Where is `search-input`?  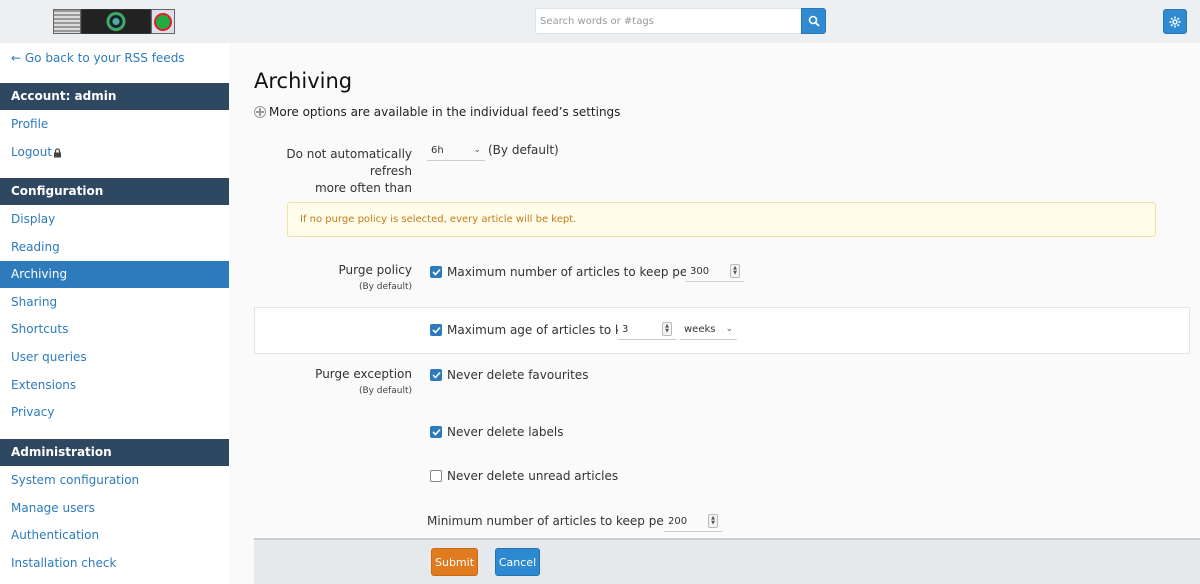 search-input is located at coordinates (668, 21).